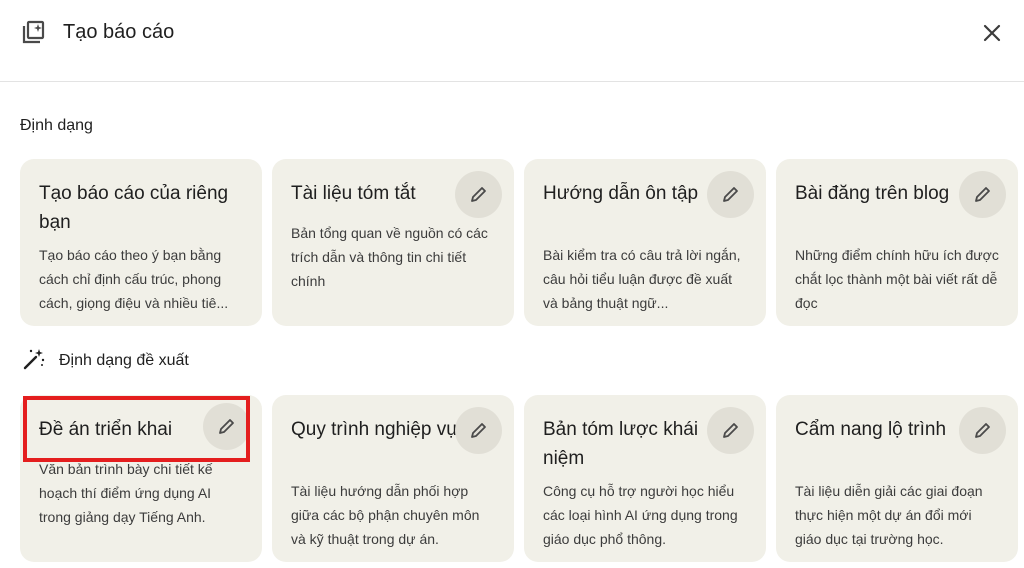 The image size is (1024, 568). I want to click on magic-wand-icon, so click(34, 359).